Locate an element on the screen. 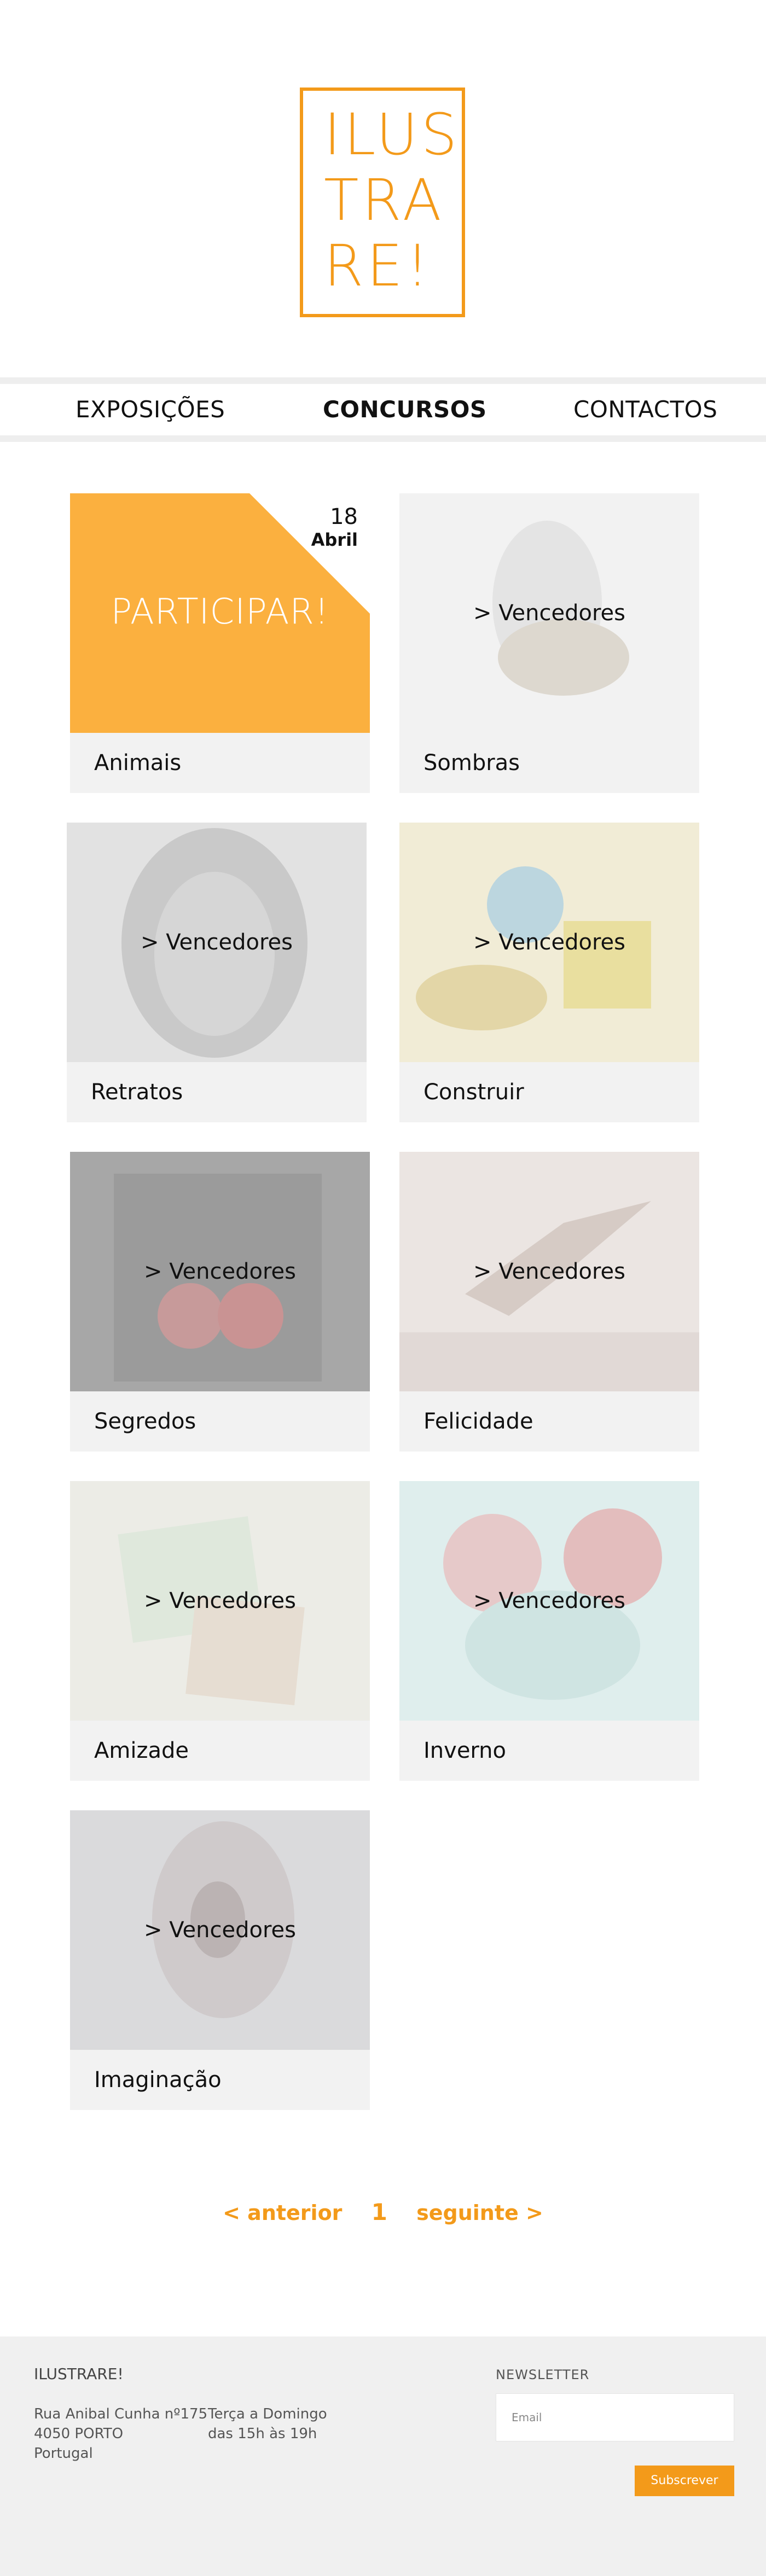  pagination: < anterior 1 seguinte > is located at coordinates (383, 2212).